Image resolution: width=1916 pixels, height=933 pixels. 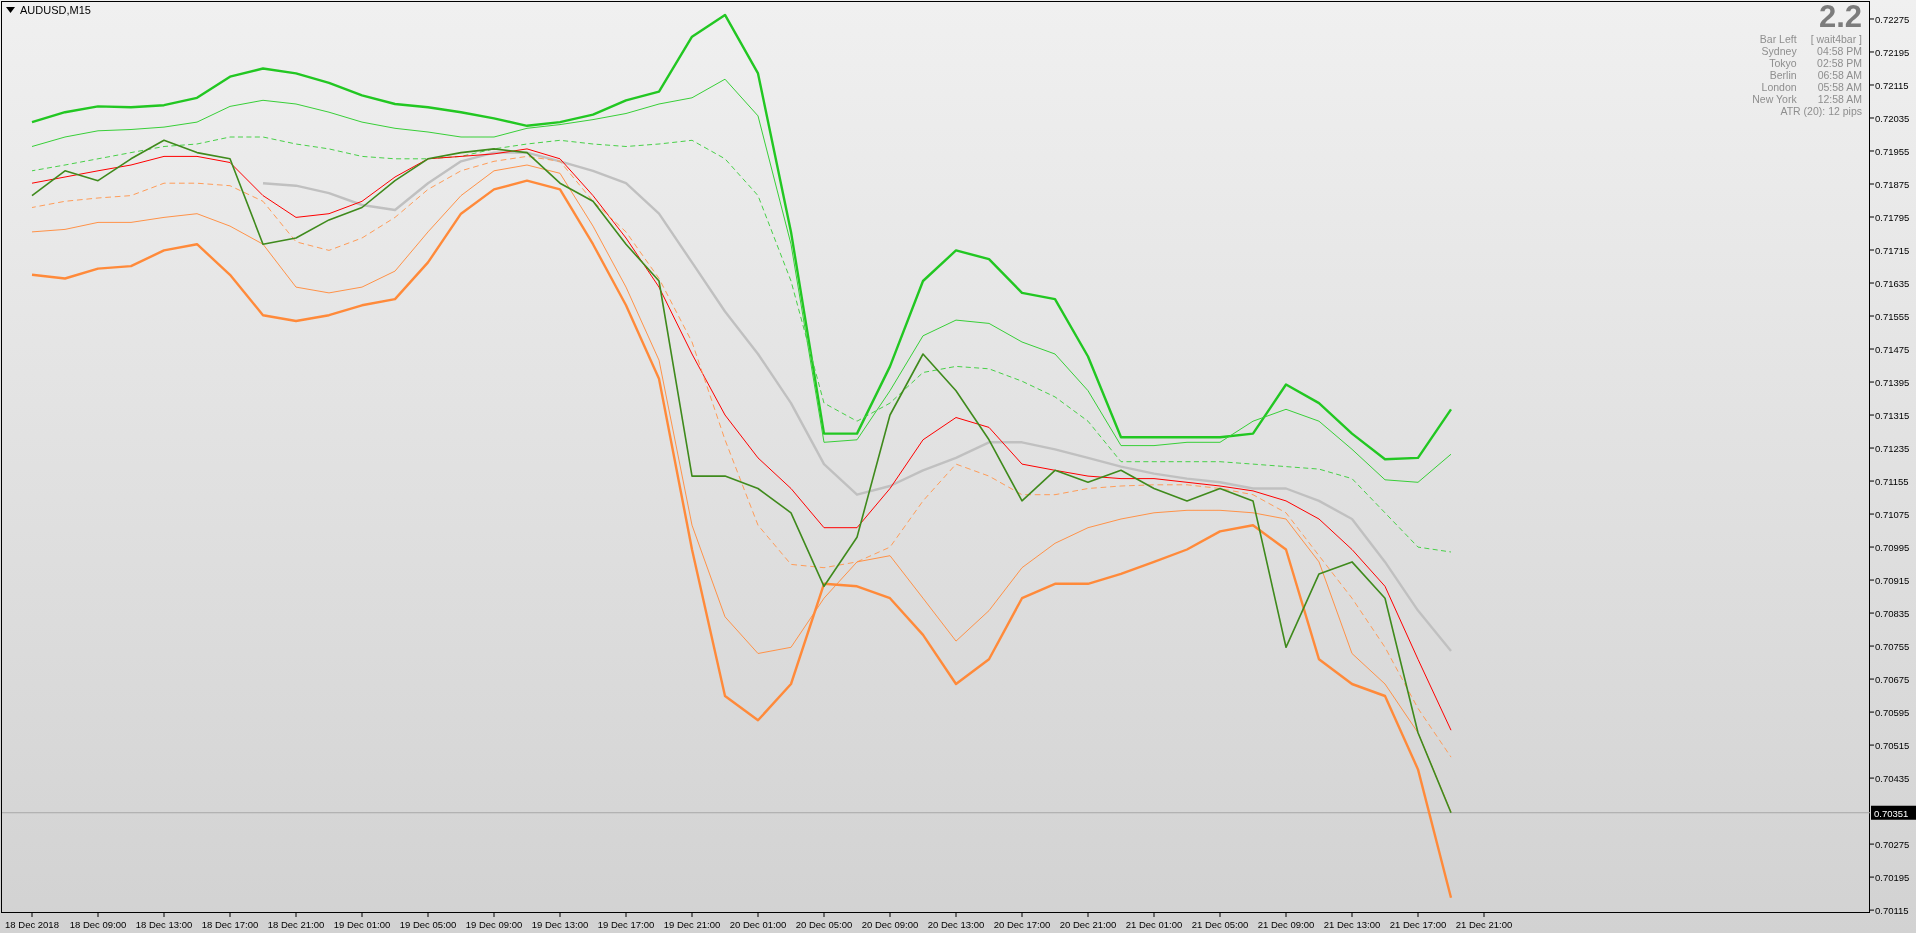 What do you see at coordinates (55, 10) in the screenshot?
I see `symbol-title: AUDUSD,M15` at bounding box center [55, 10].